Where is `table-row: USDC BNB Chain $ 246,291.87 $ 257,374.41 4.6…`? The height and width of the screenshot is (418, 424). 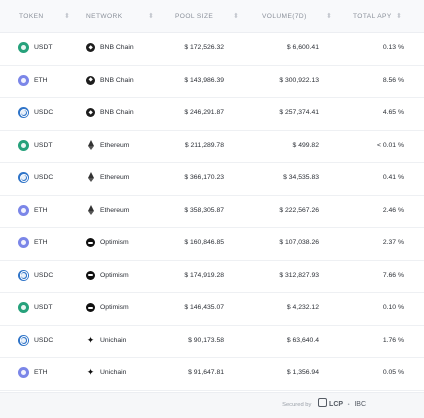
table-row: USDC BNB Chain $ 246,291.87 $ 257,374.41 4.6… is located at coordinates (212, 114).